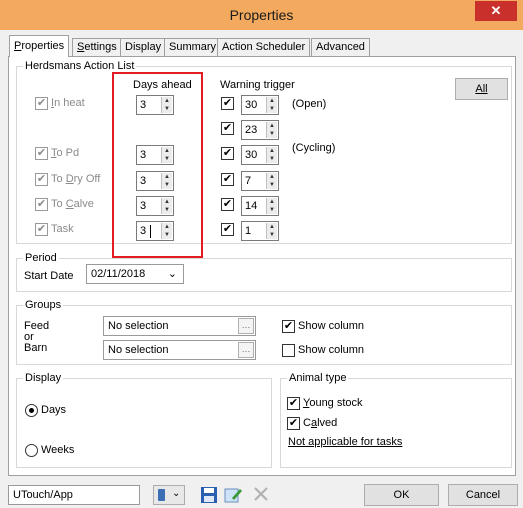 The height and width of the screenshot is (508, 523). Describe the element at coordinates (43, 305) in the screenshot. I see `groups-legend: Groups` at that location.